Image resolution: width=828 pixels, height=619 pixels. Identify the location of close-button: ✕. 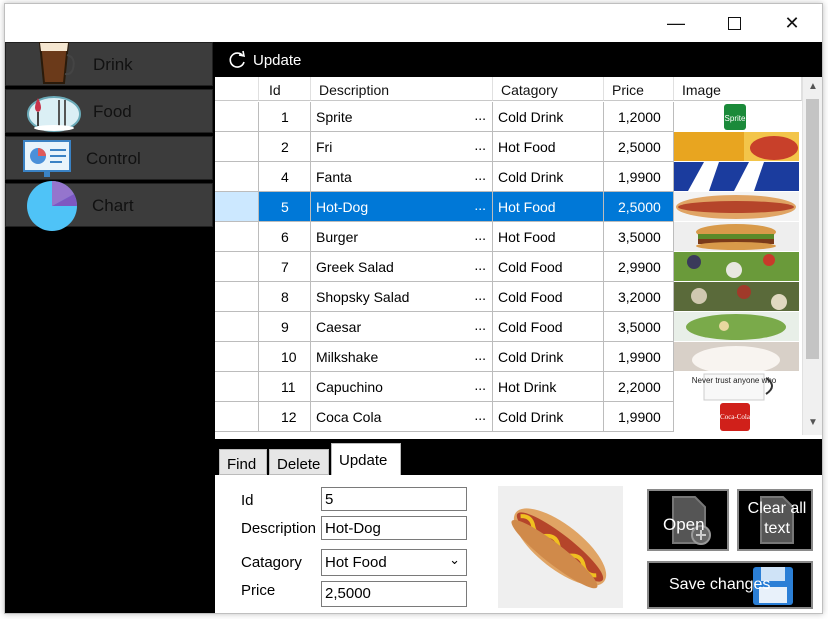
(792, 23).